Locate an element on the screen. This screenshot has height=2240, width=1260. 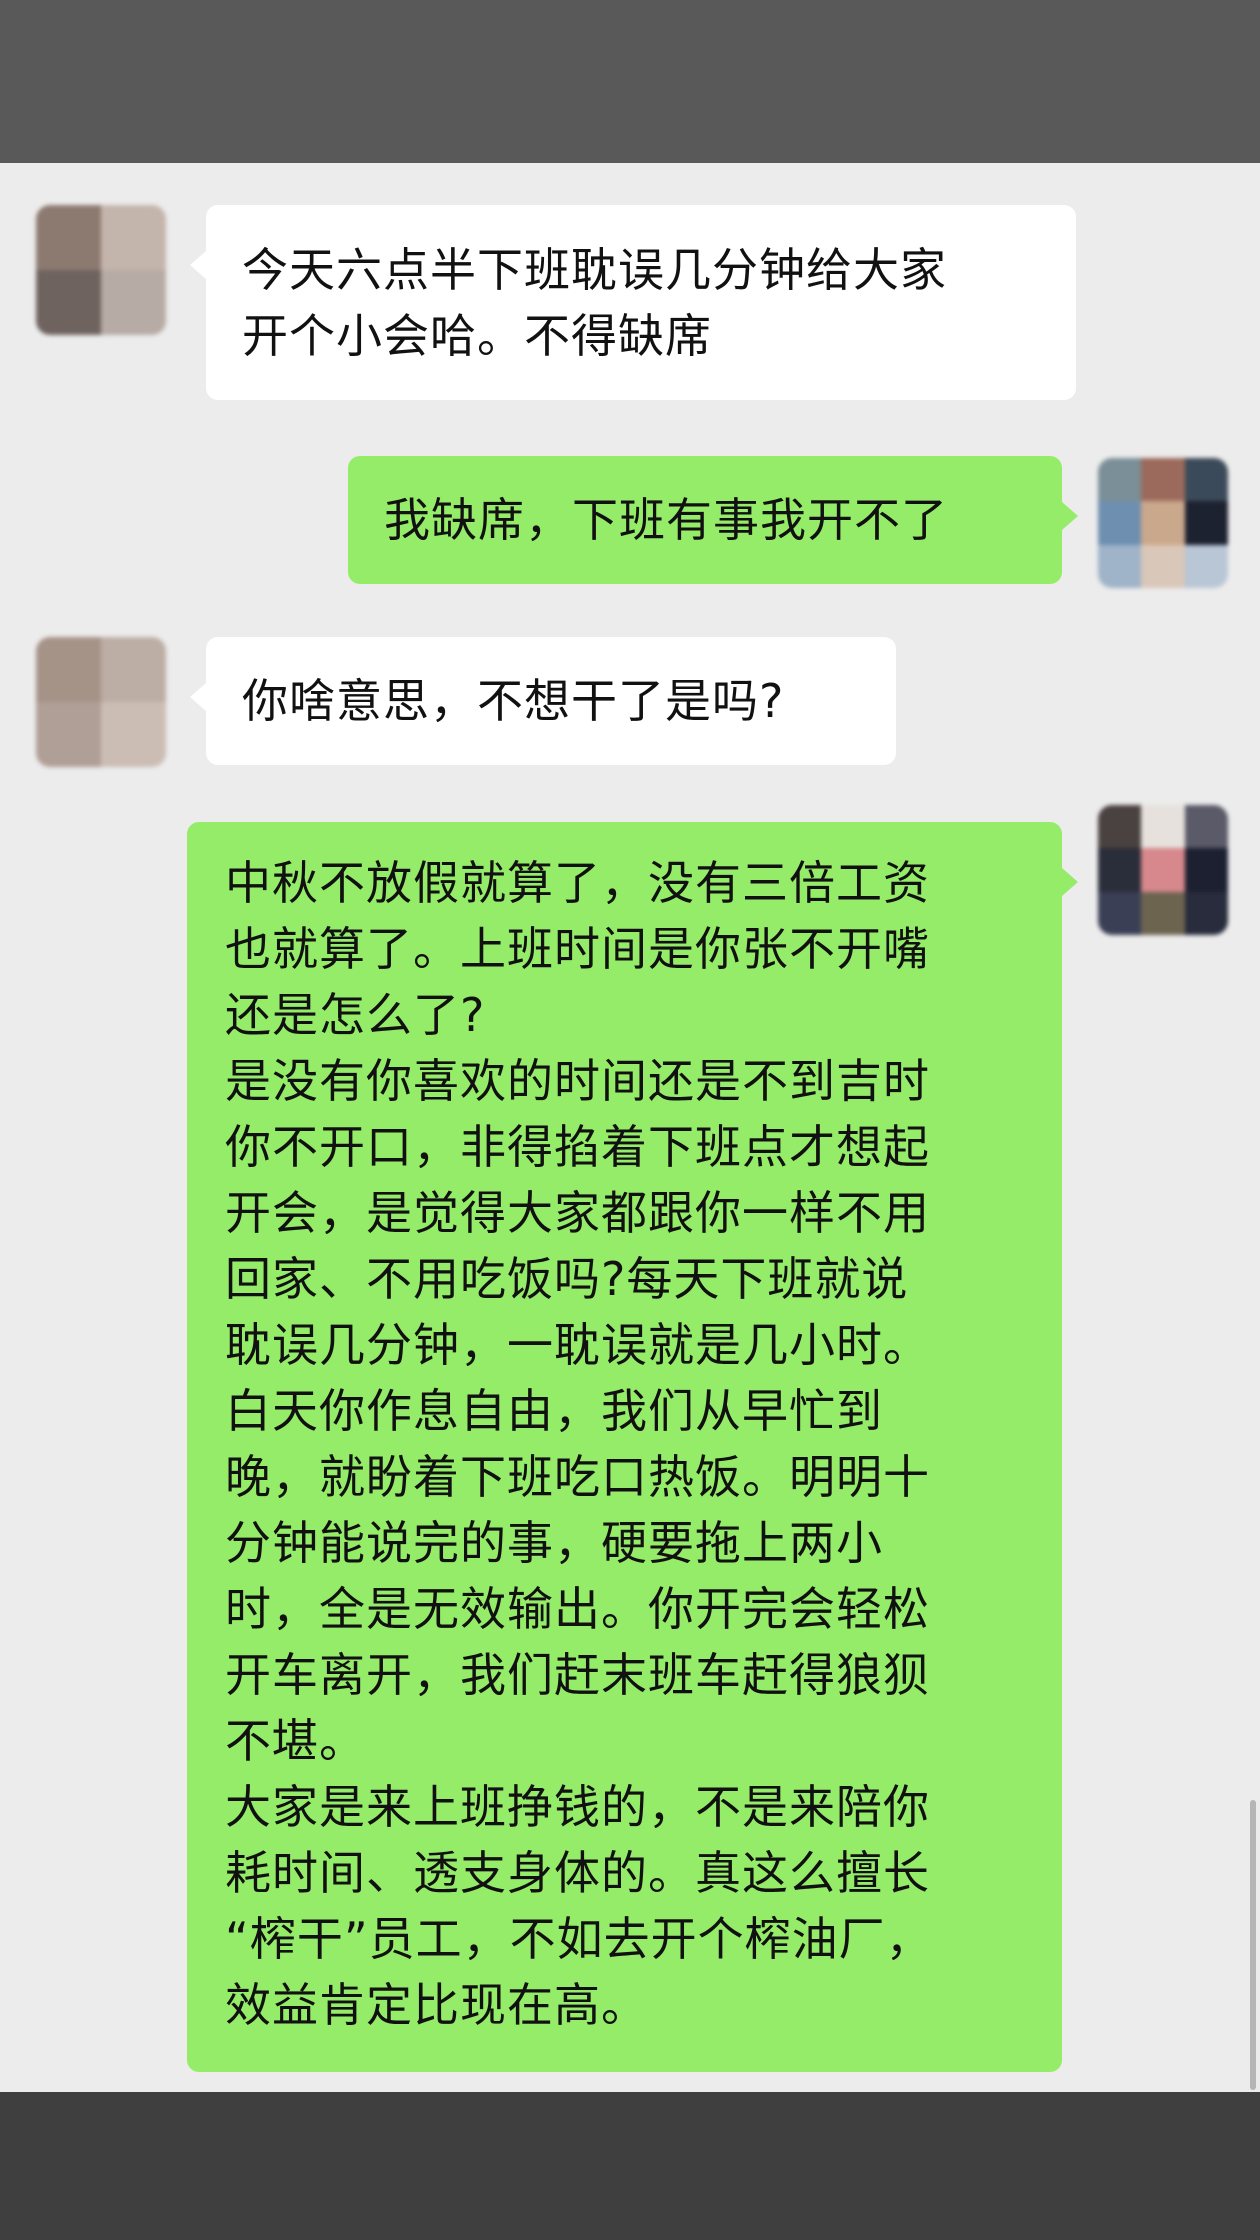
message-text: 今天六点半下班耽误几分钟给大家 开个小会哈。不得缺席 is located at coordinates (594, 303).